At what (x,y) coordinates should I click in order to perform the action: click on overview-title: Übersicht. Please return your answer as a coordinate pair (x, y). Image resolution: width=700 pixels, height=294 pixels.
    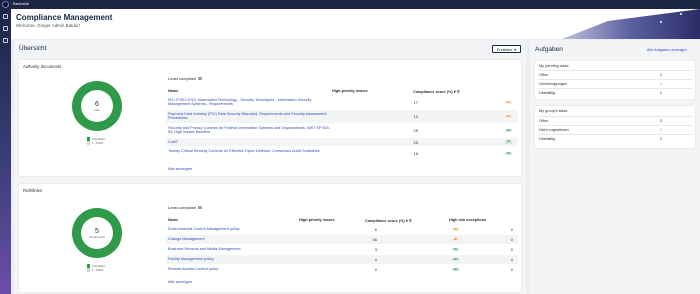
    Looking at the image, I should click on (33, 48).